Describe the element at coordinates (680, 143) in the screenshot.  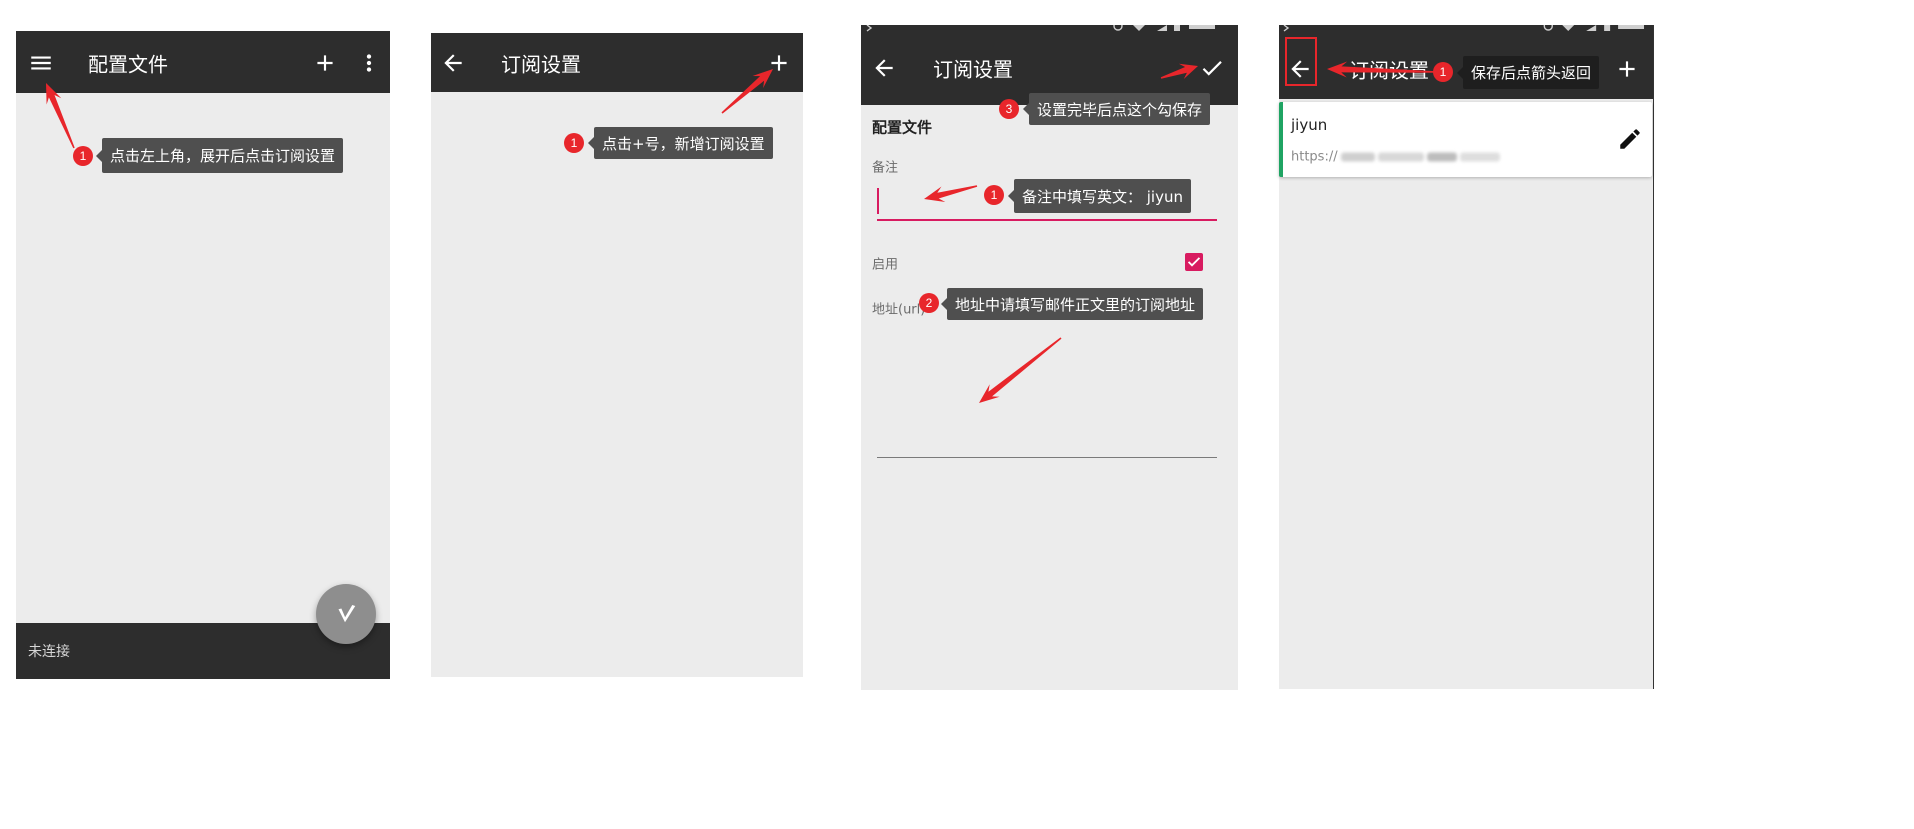
I see `annotation-tooltip: 点击+号，新增订阅设置` at that location.